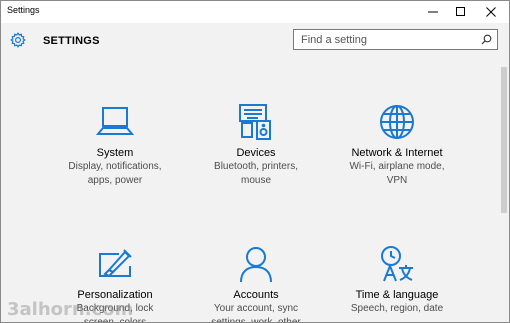  I want to click on tile-description: Wi-Fi, airplane mode, VPN, so click(397, 173).